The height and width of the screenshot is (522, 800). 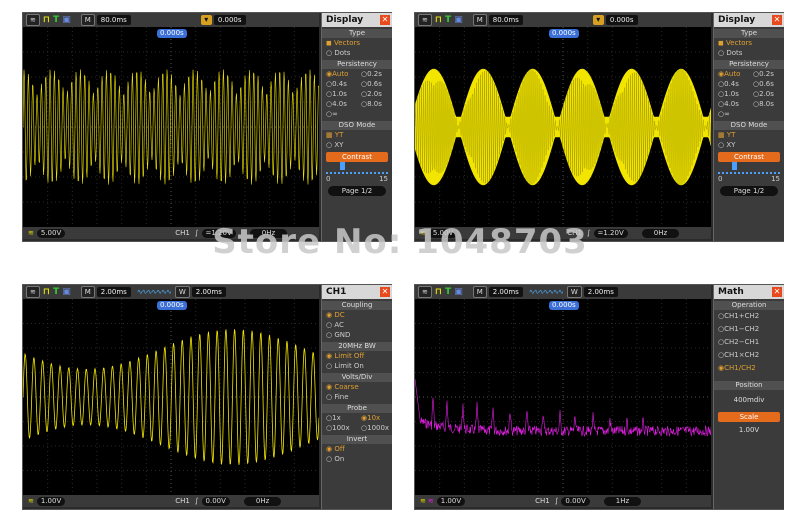 What do you see at coordinates (339, 418) in the screenshot?
I see `probe-1x: ○1x` at bounding box center [339, 418].